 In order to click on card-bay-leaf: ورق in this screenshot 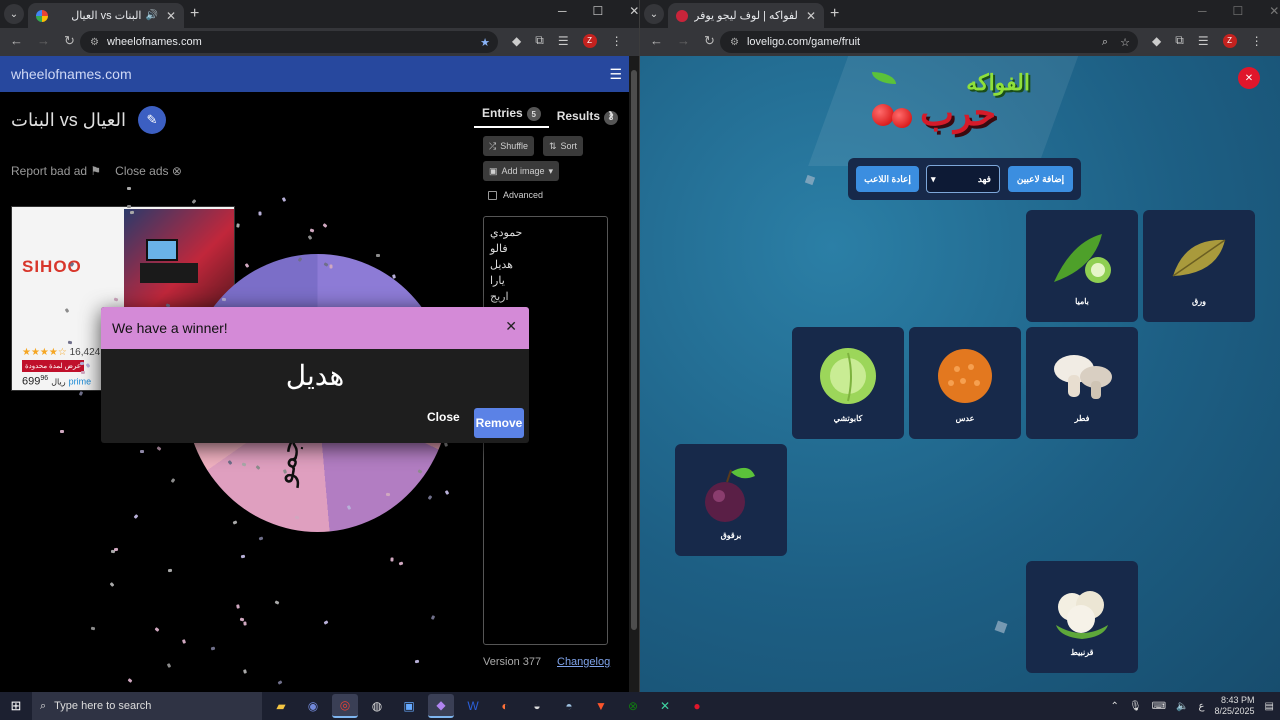, I will do `click(1199, 266)`.